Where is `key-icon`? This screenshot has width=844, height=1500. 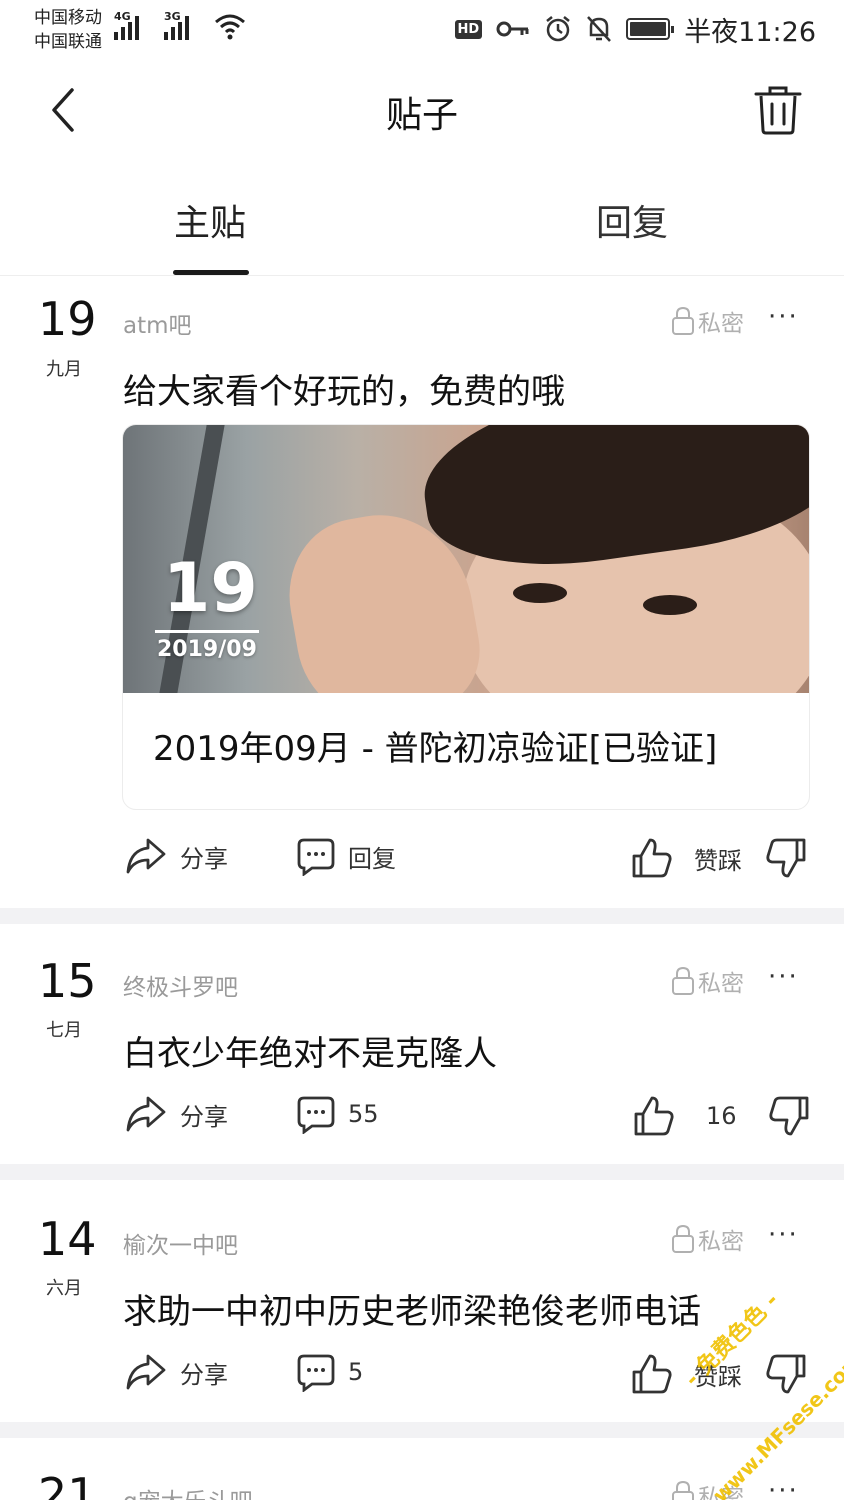
key-icon is located at coordinates (512, 29).